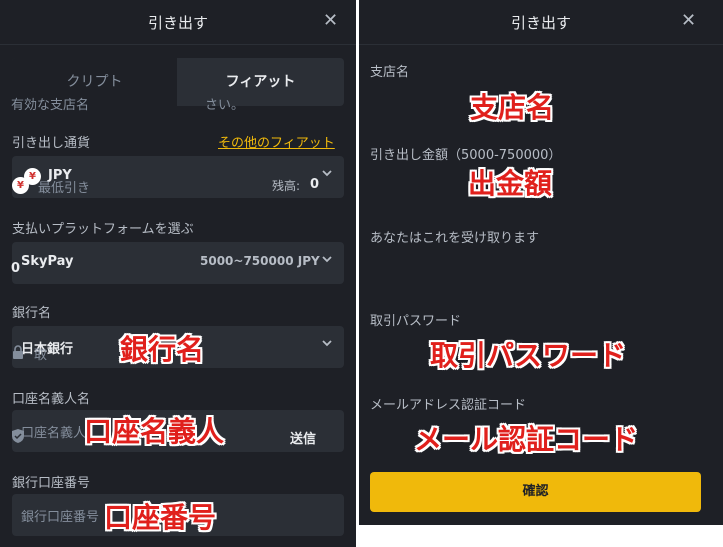  I want to click on annotation-account: 口座番号, so click(160, 517).